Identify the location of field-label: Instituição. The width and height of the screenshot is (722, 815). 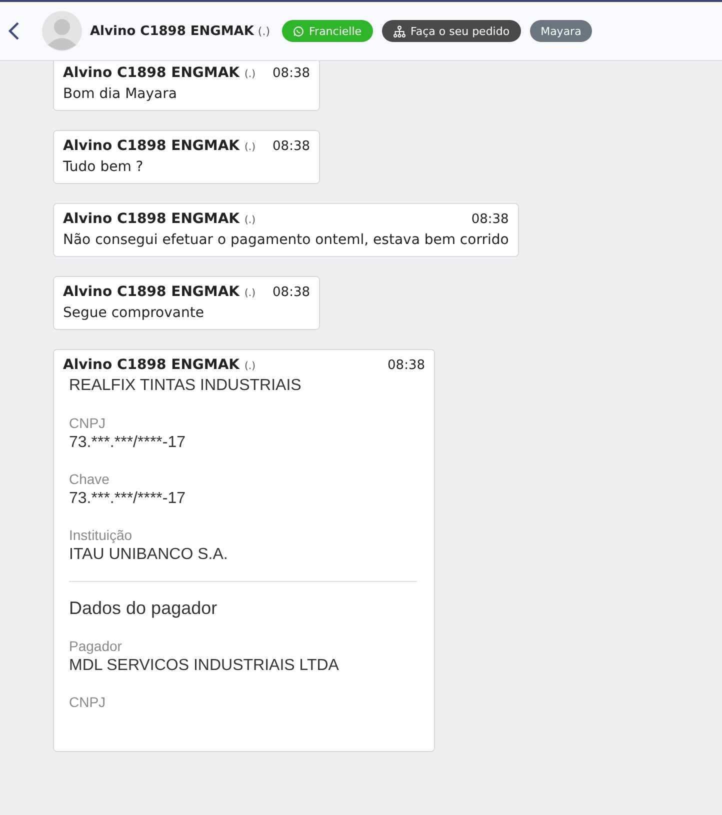
(101, 535).